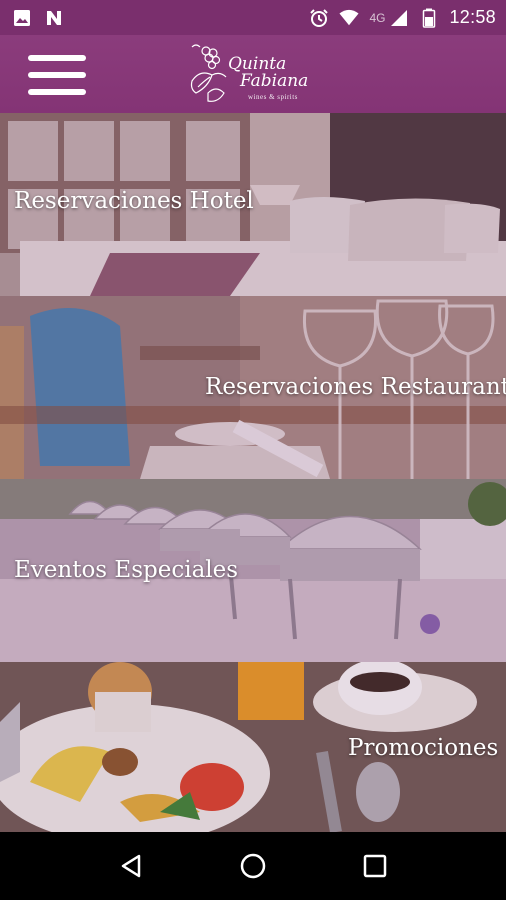  I want to click on status-time: 12:58, so click(472, 17).